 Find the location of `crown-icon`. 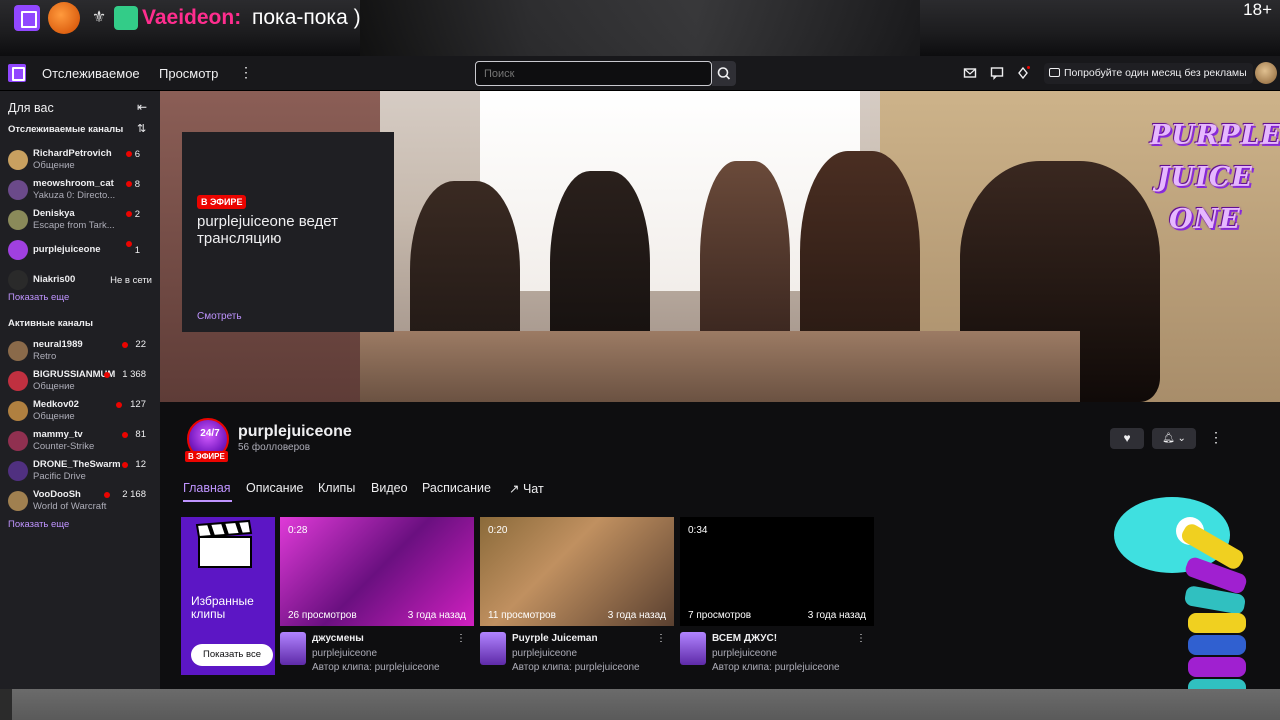

crown-icon is located at coordinates (1023, 73).